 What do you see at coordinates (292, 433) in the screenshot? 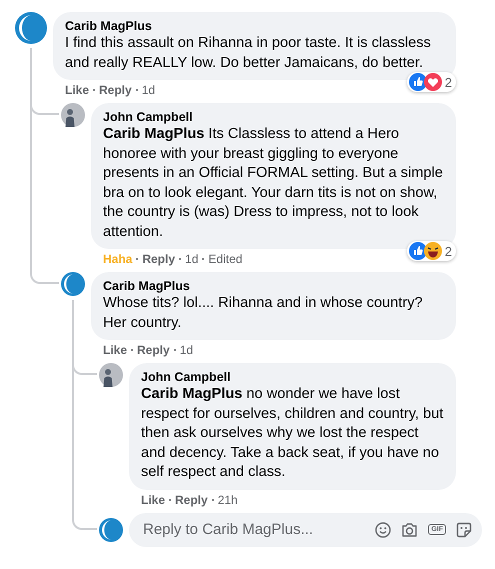
I see `comment-text: Carib MagPlus no wonder we have lost respect for ourselves, children and country, but then ask ourselves why we lost the respect and decency. Take a back seat, if you have no self respect and class.` at bounding box center [292, 433].